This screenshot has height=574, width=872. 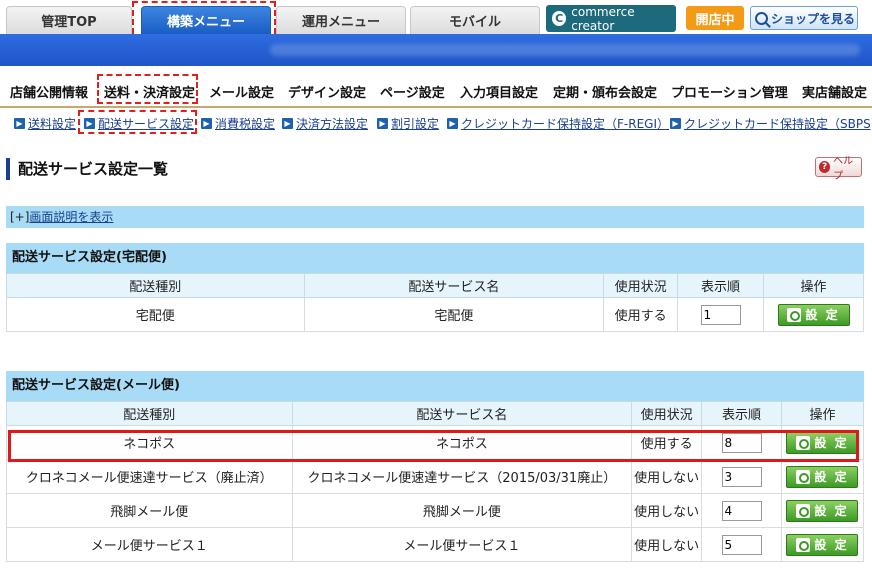 What do you see at coordinates (147, 89) in the screenshot?
I see `highlight-shipping-payment` at bounding box center [147, 89].